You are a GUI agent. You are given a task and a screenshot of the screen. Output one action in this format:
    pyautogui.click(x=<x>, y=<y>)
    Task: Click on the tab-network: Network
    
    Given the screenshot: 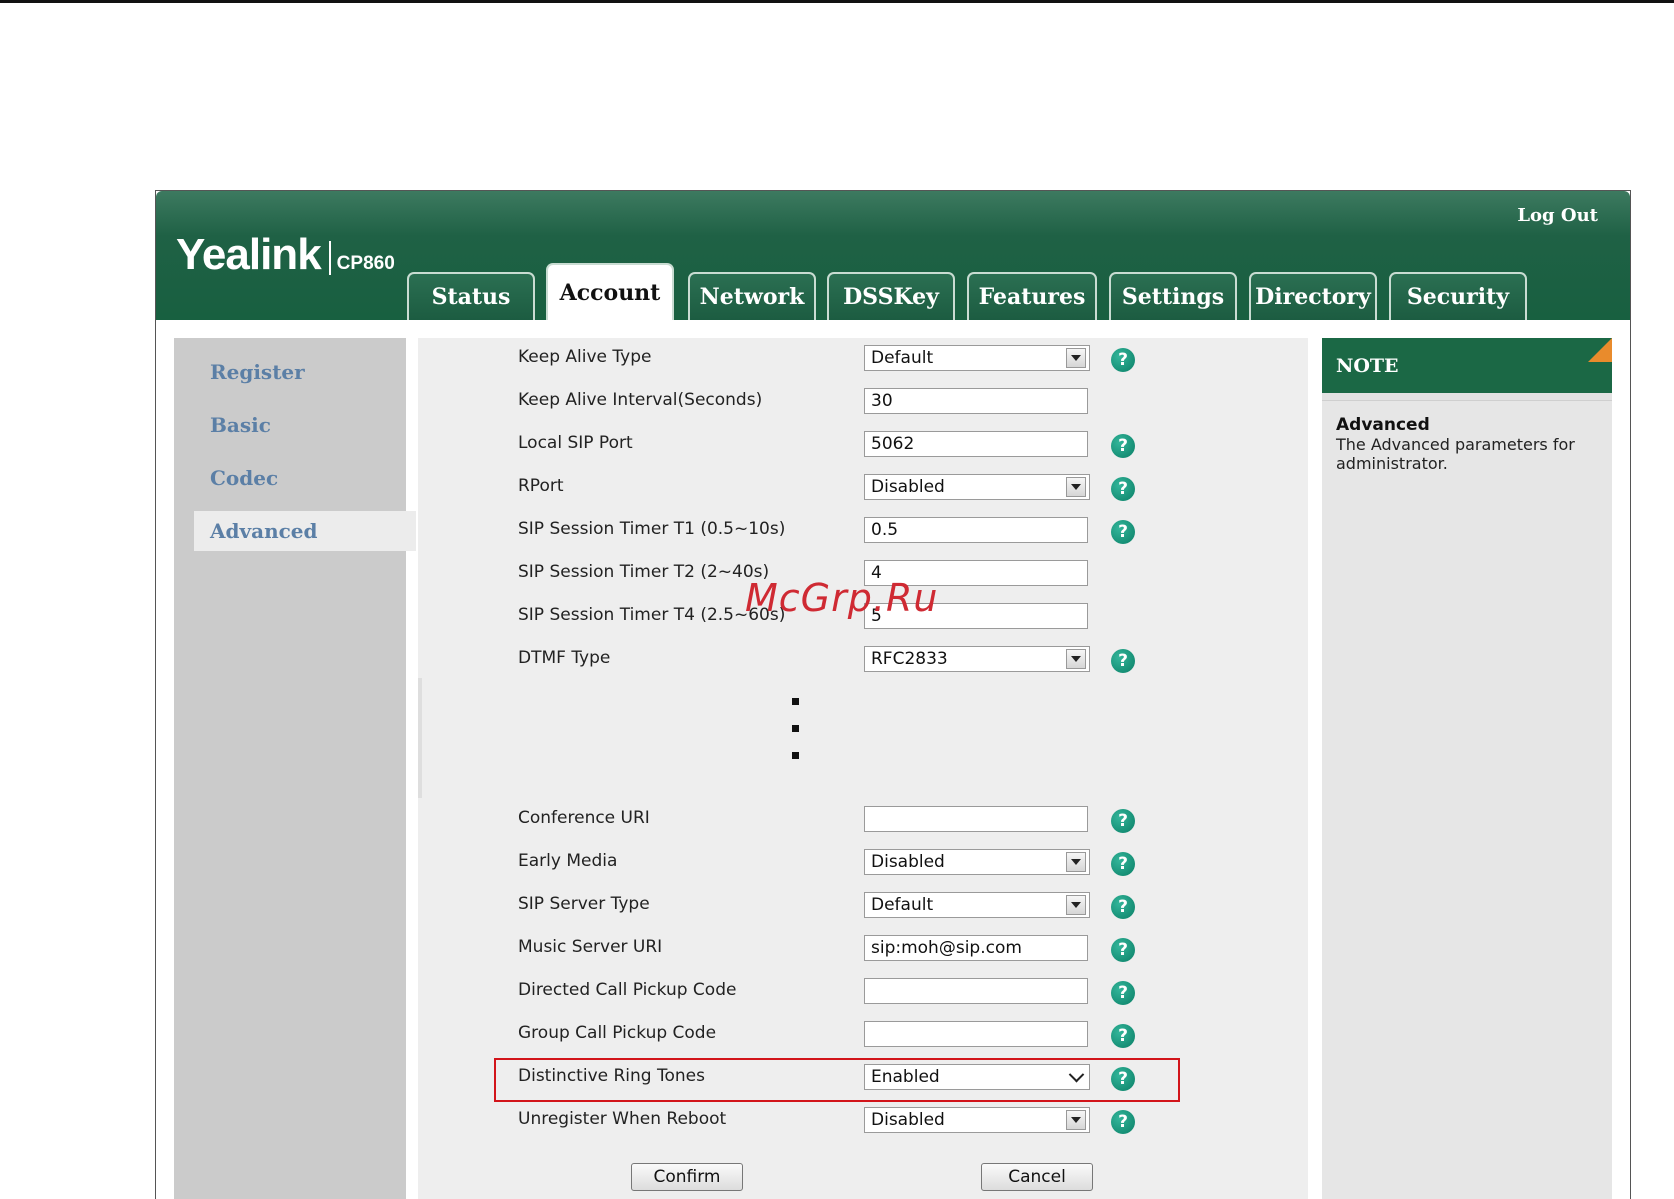 What is the action you would take?
    pyautogui.click(x=752, y=296)
    